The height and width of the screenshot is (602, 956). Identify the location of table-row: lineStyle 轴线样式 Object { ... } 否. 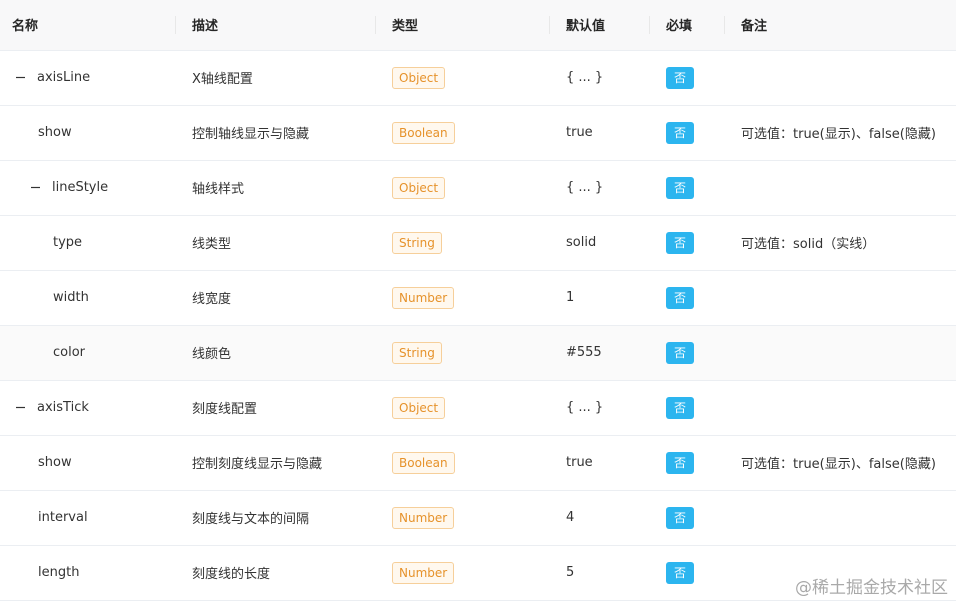
(478, 188).